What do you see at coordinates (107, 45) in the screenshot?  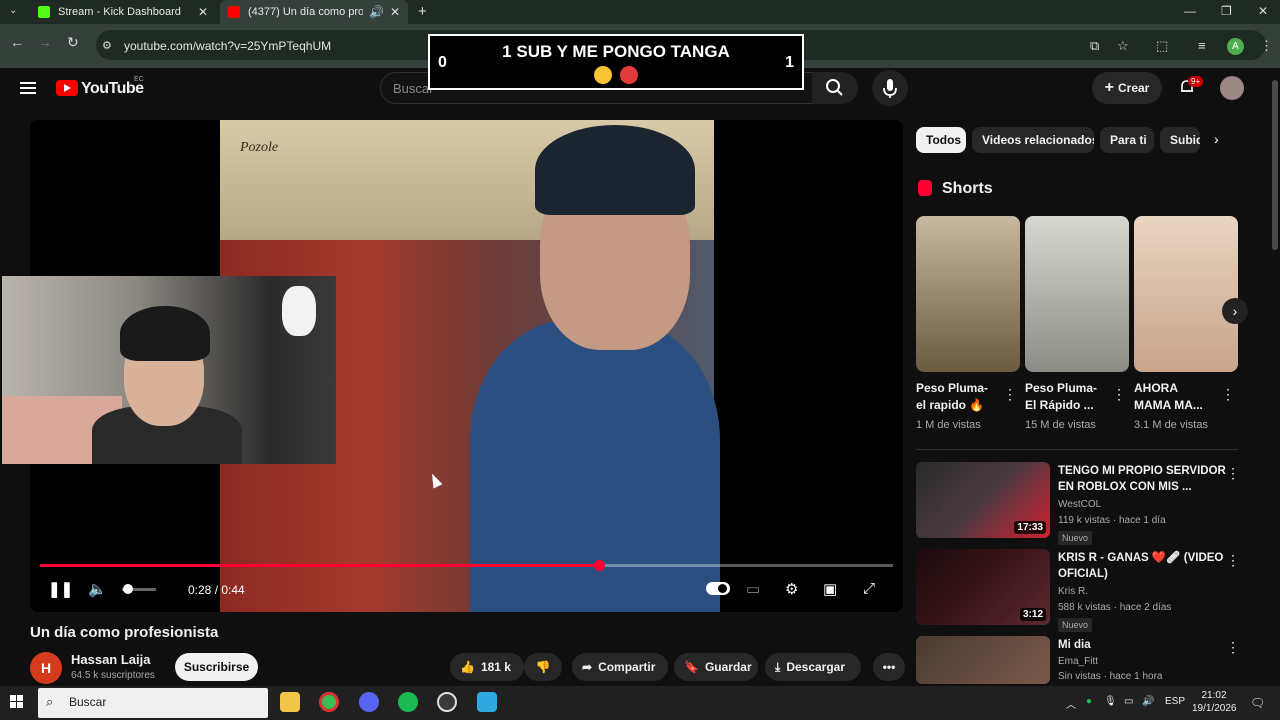 I see `site-info-icon: ⚙` at bounding box center [107, 45].